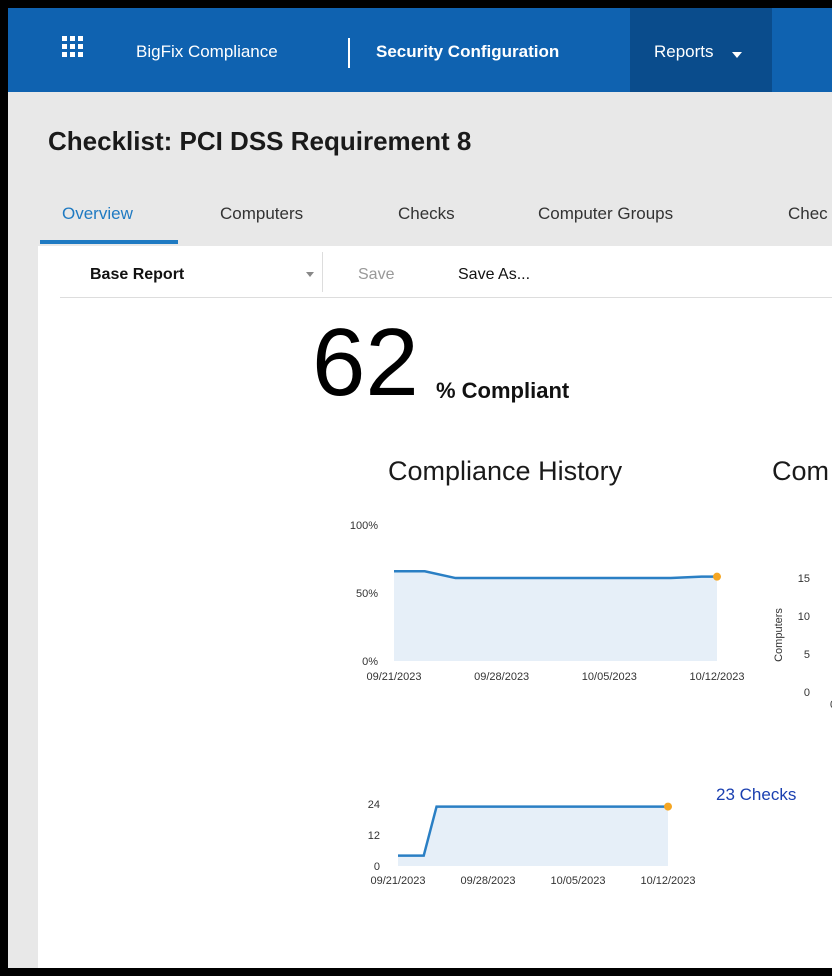 Image resolution: width=832 pixels, height=976 pixels. I want to click on reports-menu: Reports, so click(701, 50).